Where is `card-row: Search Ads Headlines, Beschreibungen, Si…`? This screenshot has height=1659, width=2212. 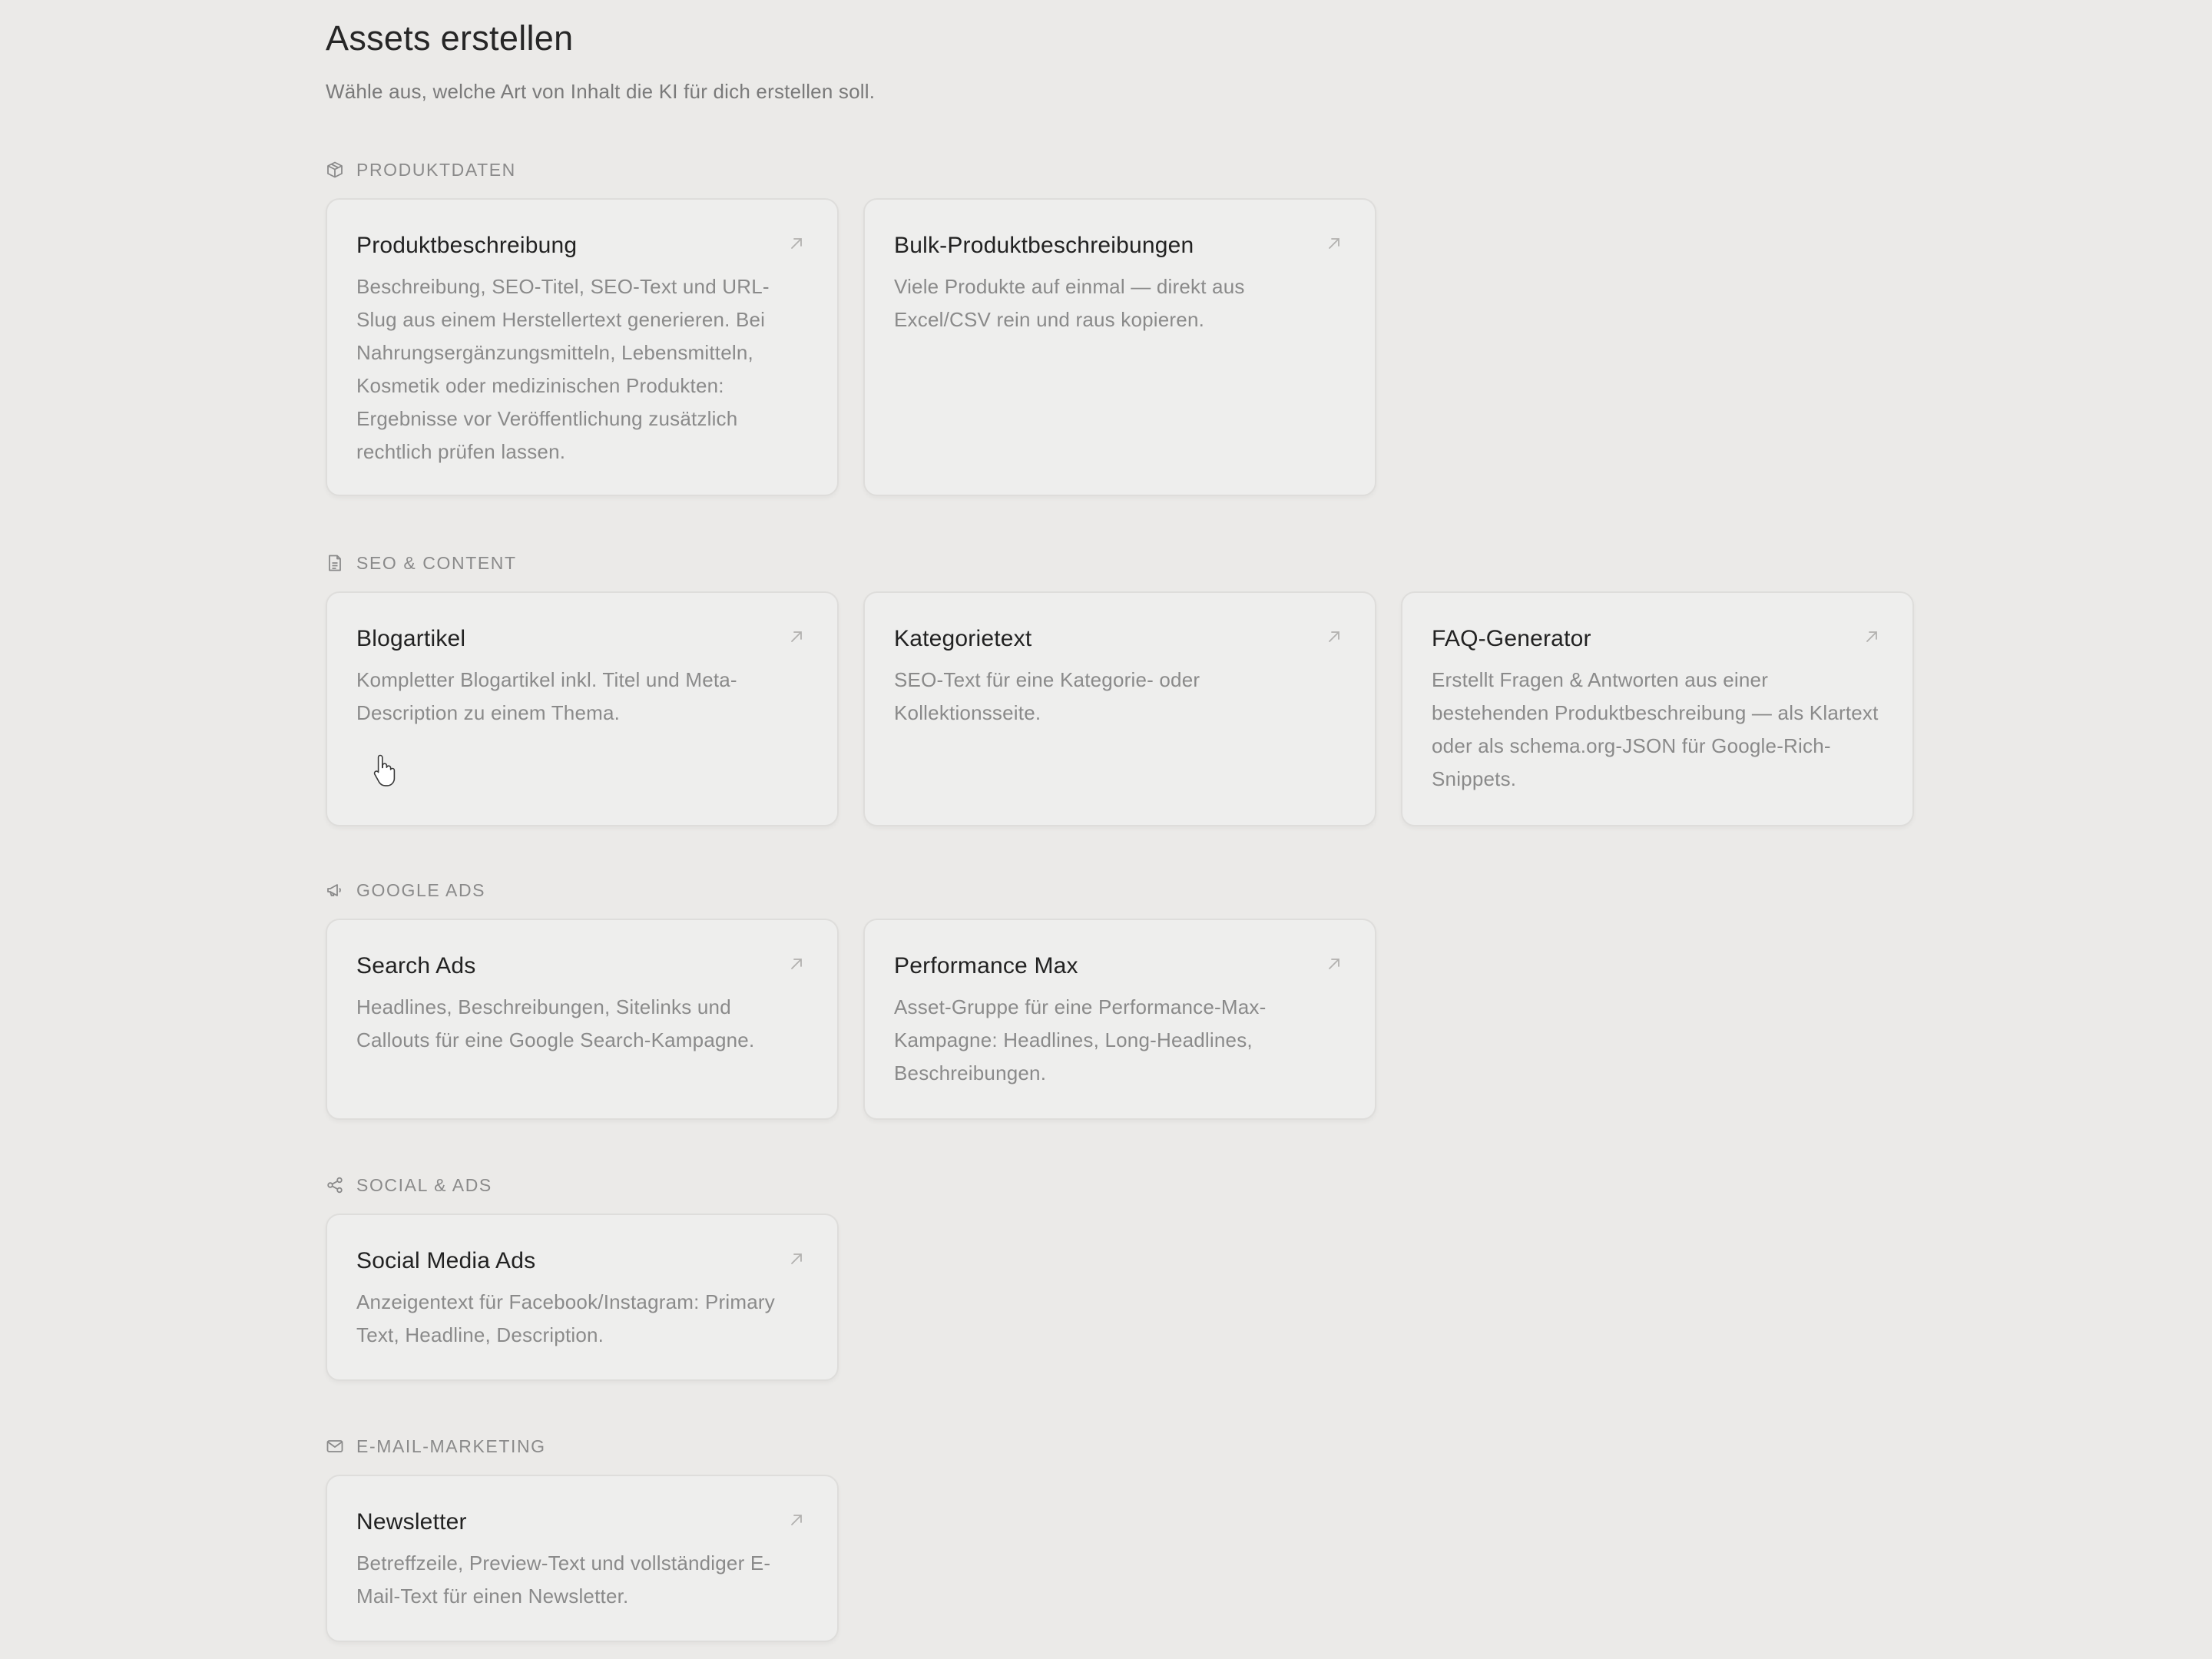 card-row: Search Ads Headlines, Beschreibungen, Si… is located at coordinates (851, 1020).